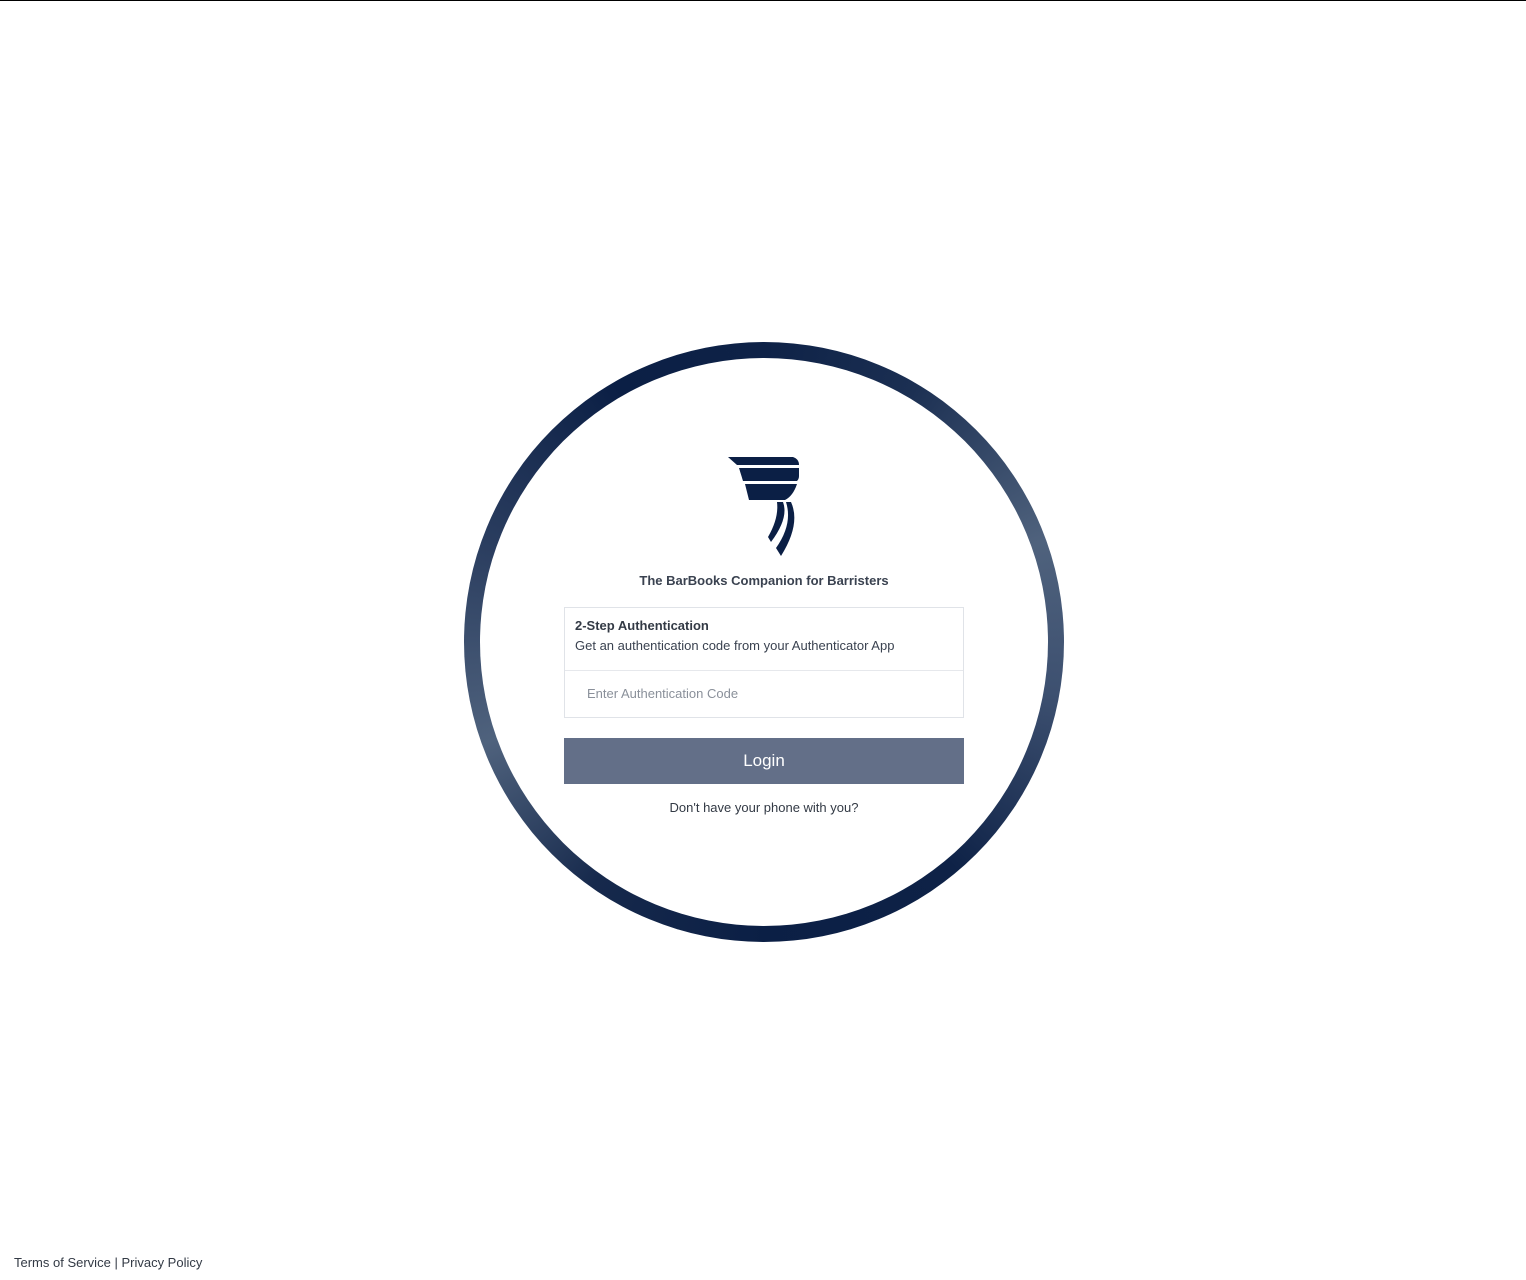  I want to click on authentication-code-input, so click(764, 693).